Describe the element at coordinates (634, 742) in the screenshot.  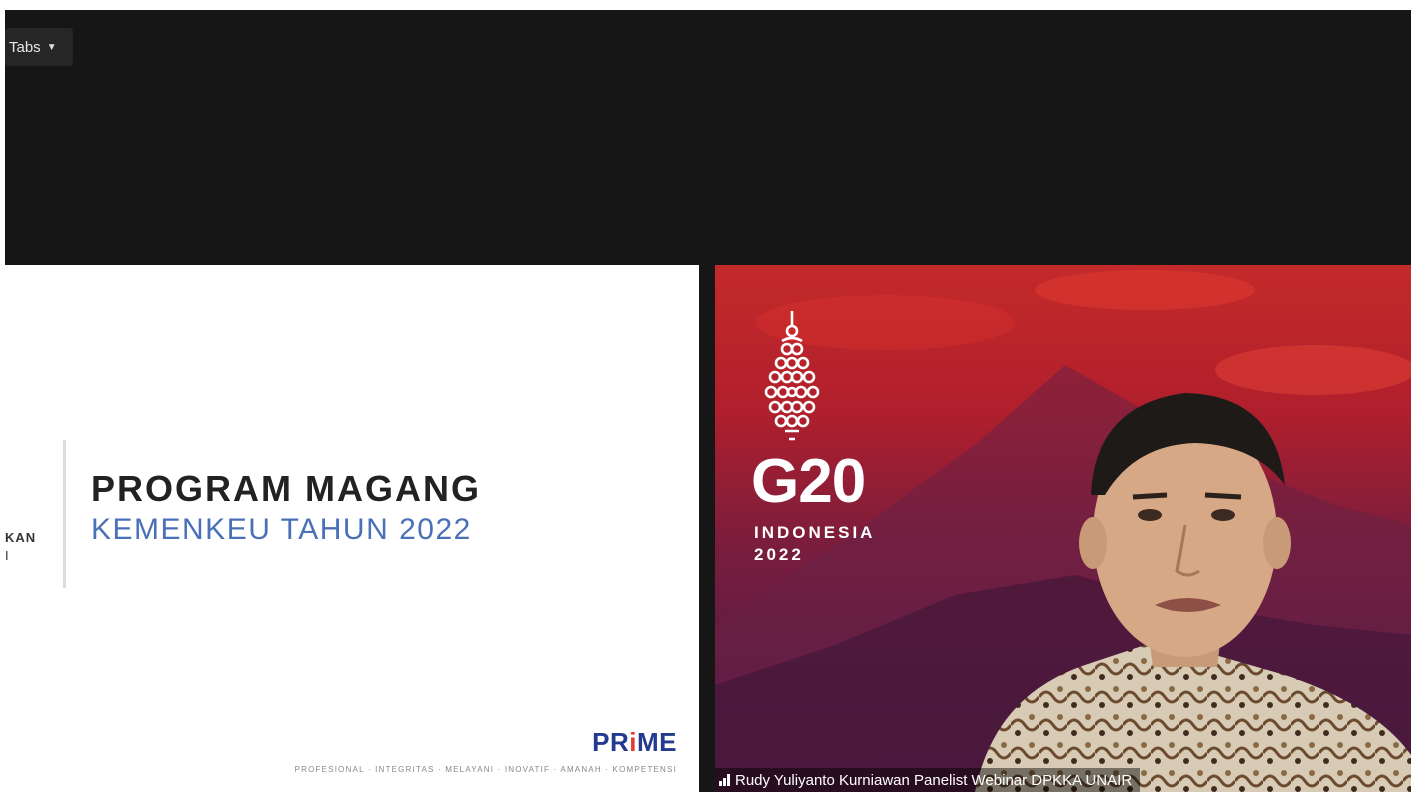
I see `prime-logo: PRiME` at that location.